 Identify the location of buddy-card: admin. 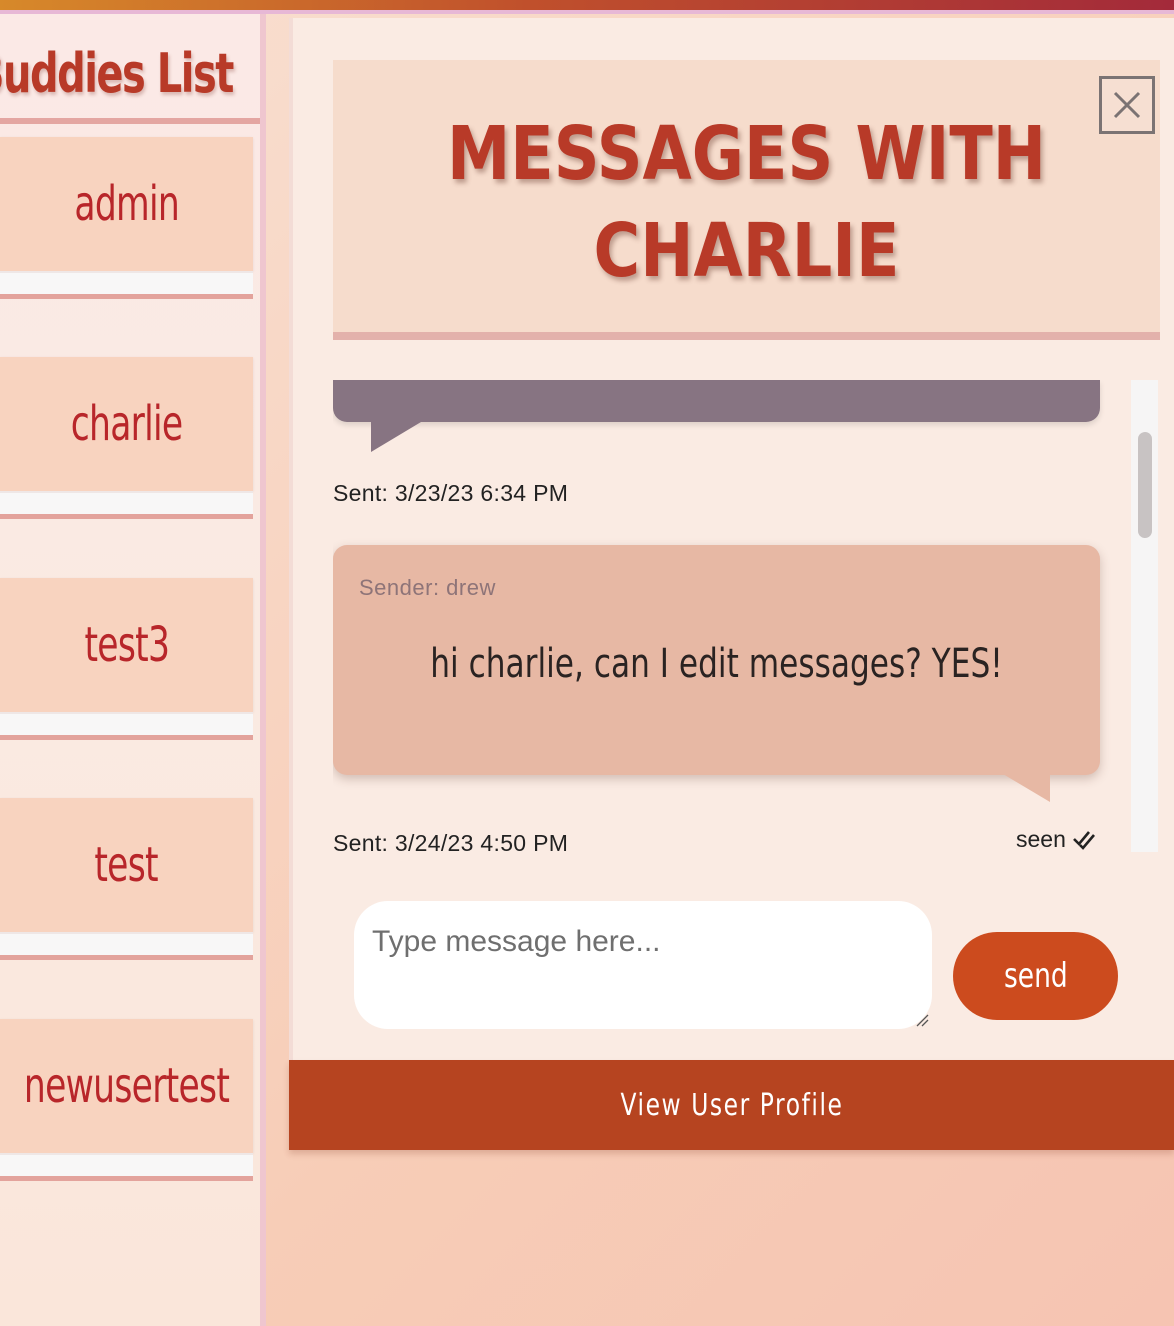
(126, 204).